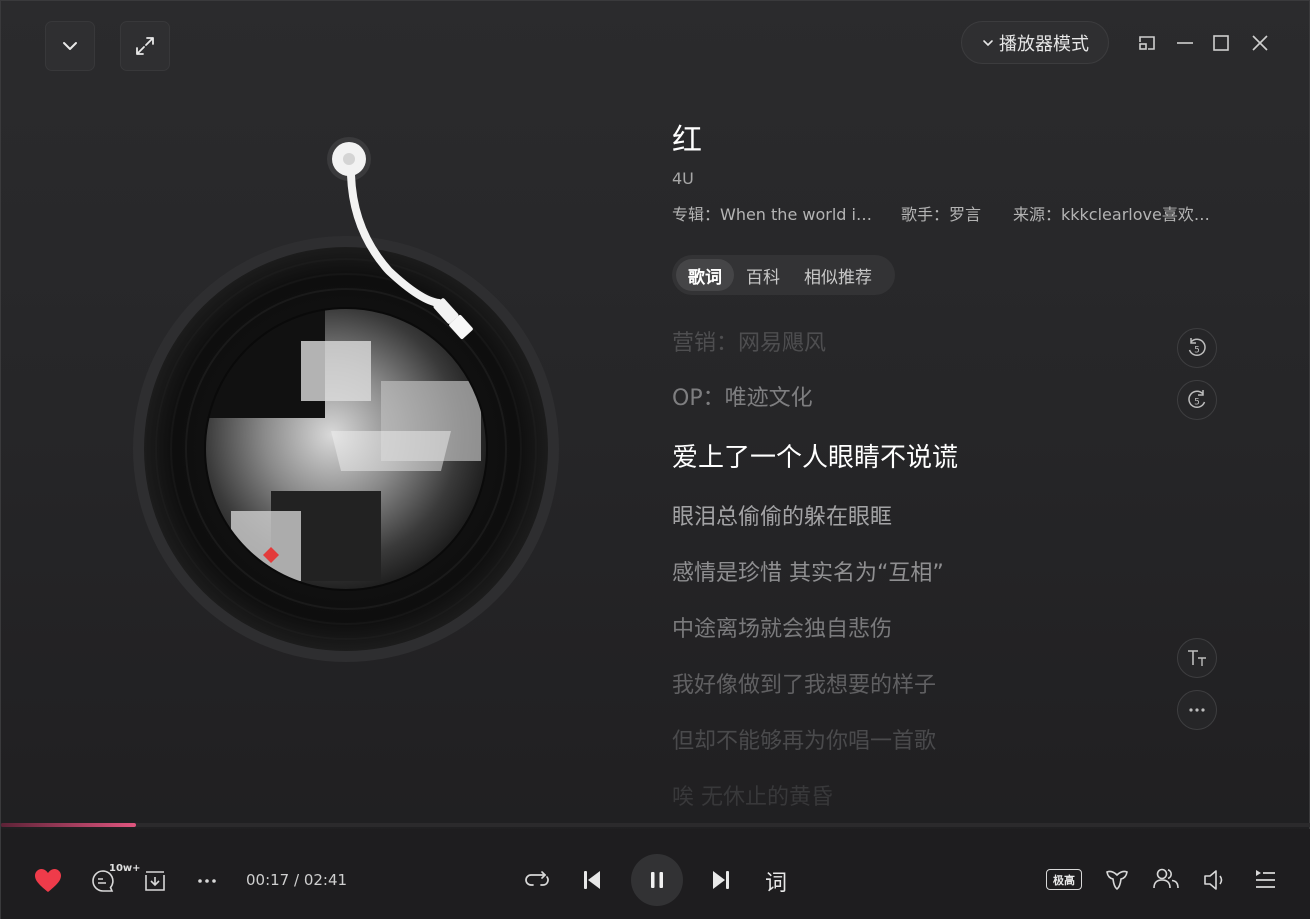  Describe the element at coordinates (297, 880) in the screenshot. I see `time-display: 00:17 / 02:41` at that location.